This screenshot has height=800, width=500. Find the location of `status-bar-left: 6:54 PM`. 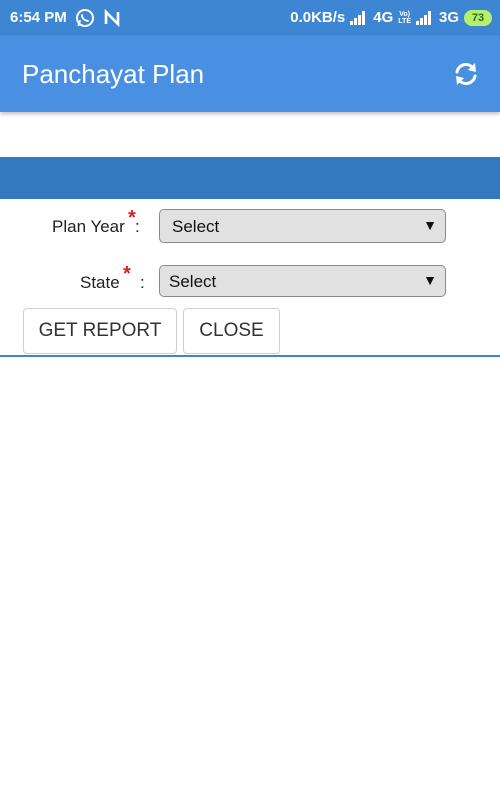

status-bar-left: 6:54 PM is located at coordinates (65, 17).